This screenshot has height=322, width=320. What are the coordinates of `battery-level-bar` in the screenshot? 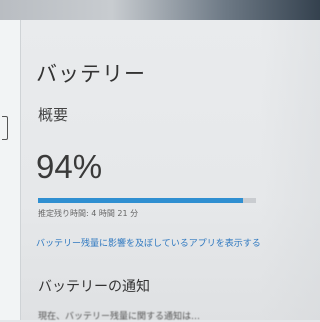 It's located at (147, 200).